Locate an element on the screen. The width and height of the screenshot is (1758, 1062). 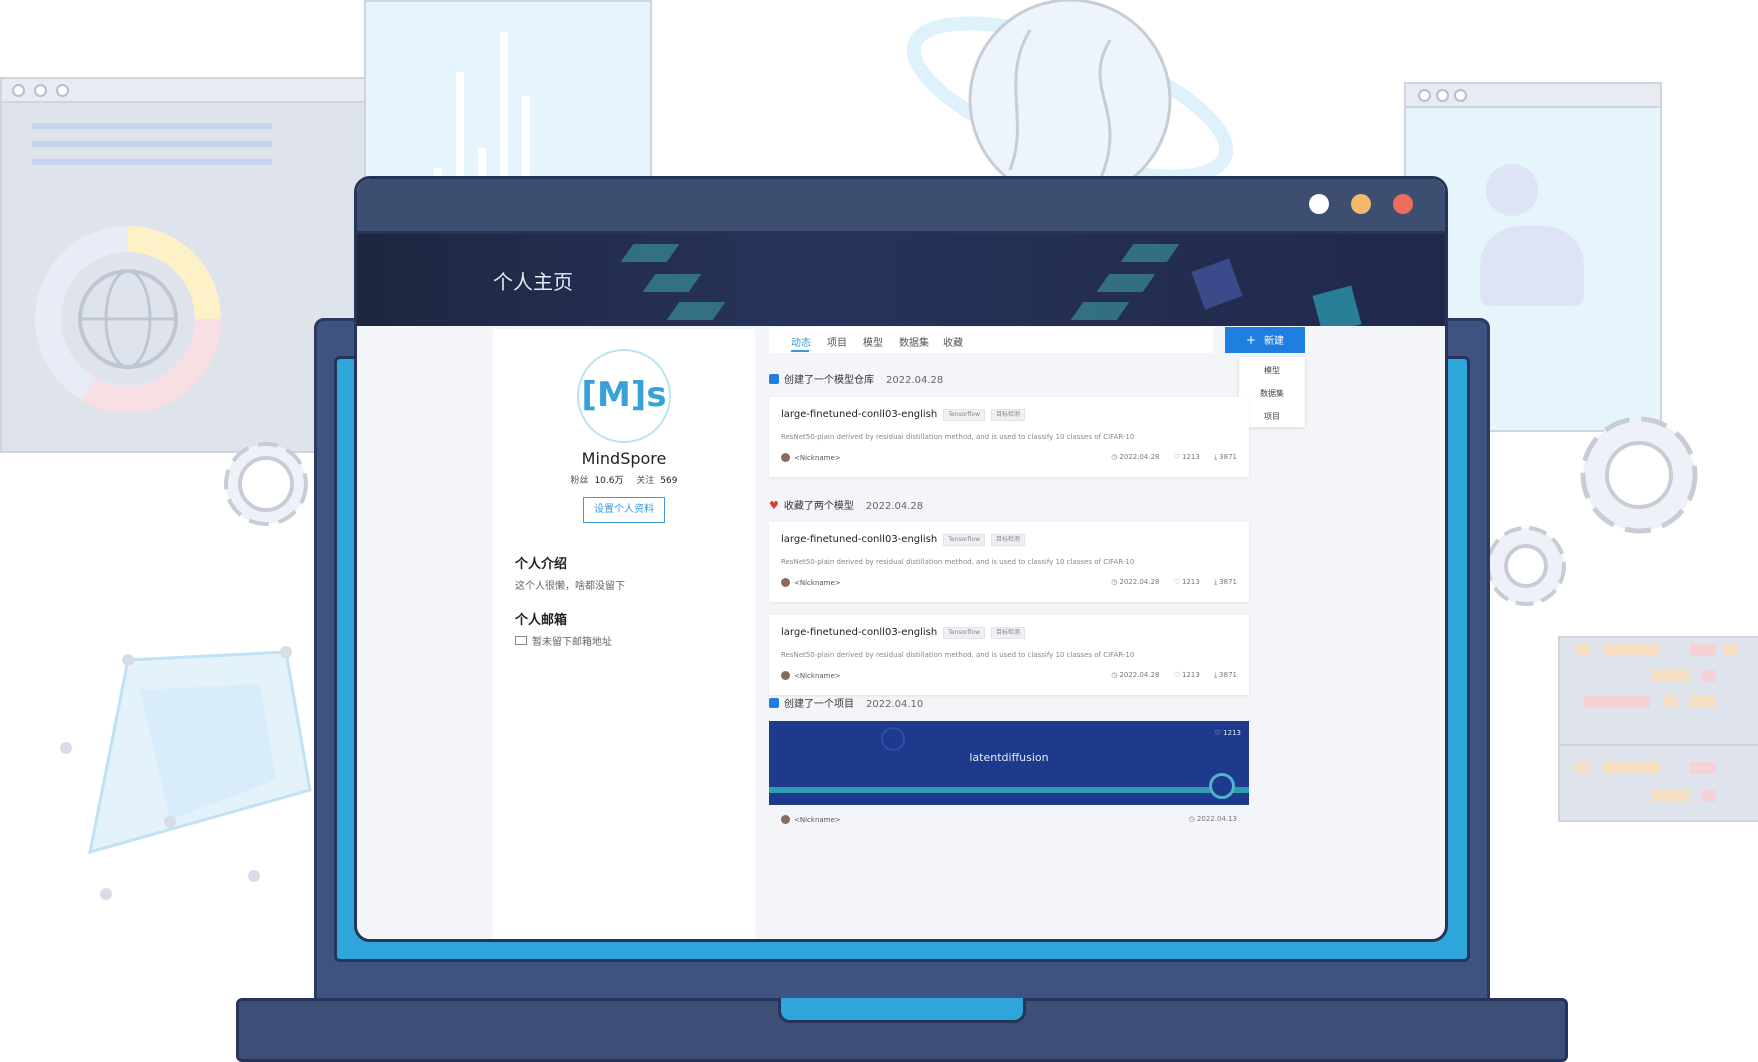
email-row: 暂未留下邮箱地址 is located at coordinates (563, 640).